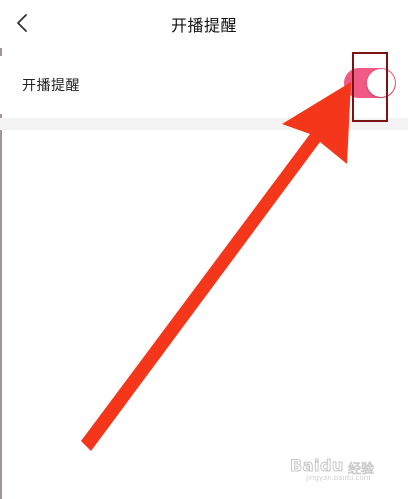 The image size is (408, 499). Describe the element at coordinates (204, 85) in the screenshot. I see `setting-row-live-reminder: 开播提醒` at that location.